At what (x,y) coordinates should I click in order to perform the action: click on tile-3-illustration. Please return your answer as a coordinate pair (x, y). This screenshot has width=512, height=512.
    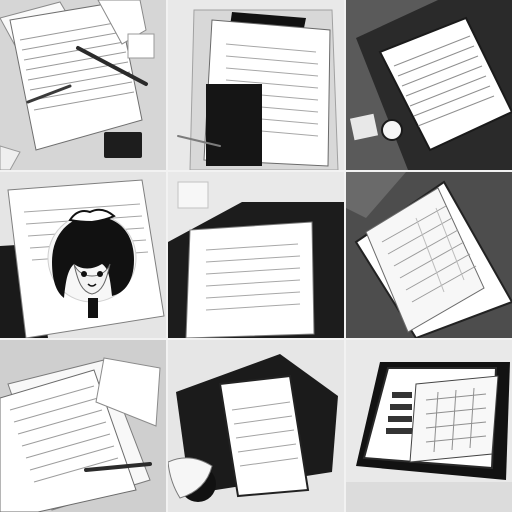
    Looking at the image, I should click on (429, 85).